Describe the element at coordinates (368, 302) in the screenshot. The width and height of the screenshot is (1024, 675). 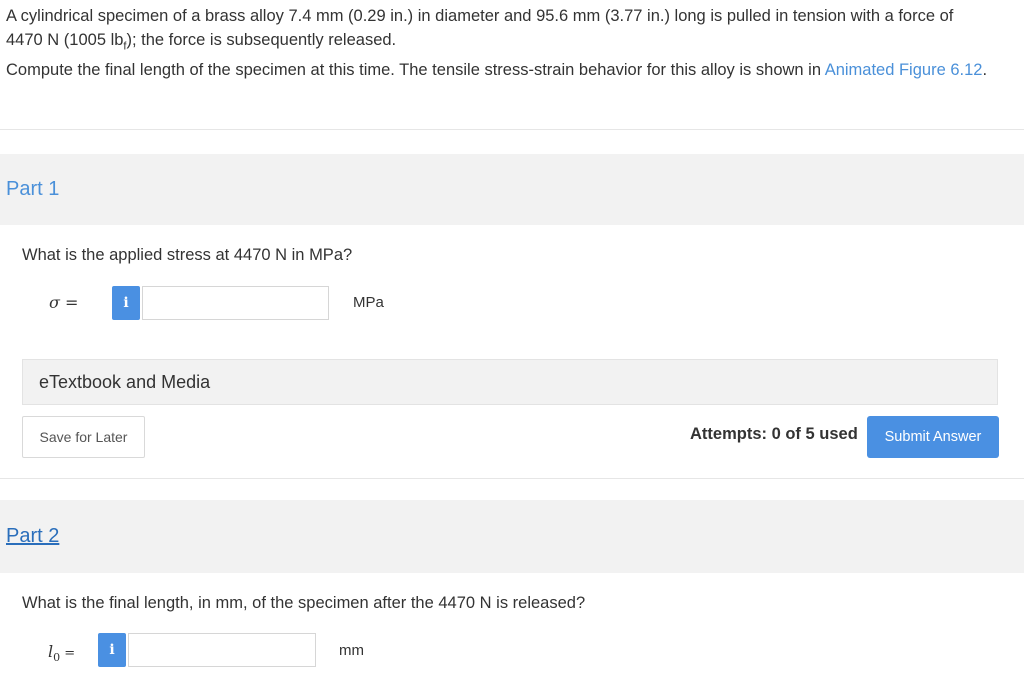
I see `unit-mpa: MPa` at that location.